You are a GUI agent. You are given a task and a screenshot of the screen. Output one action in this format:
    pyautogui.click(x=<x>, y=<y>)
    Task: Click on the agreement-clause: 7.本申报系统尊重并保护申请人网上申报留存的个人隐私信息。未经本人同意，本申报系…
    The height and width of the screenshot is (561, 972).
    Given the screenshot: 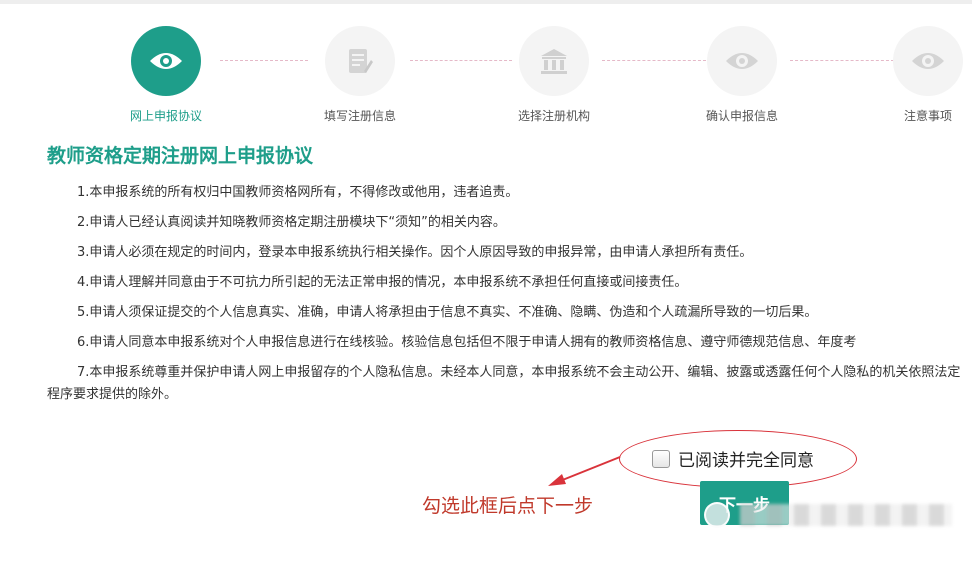 What is the action you would take?
    pyautogui.click(x=504, y=383)
    